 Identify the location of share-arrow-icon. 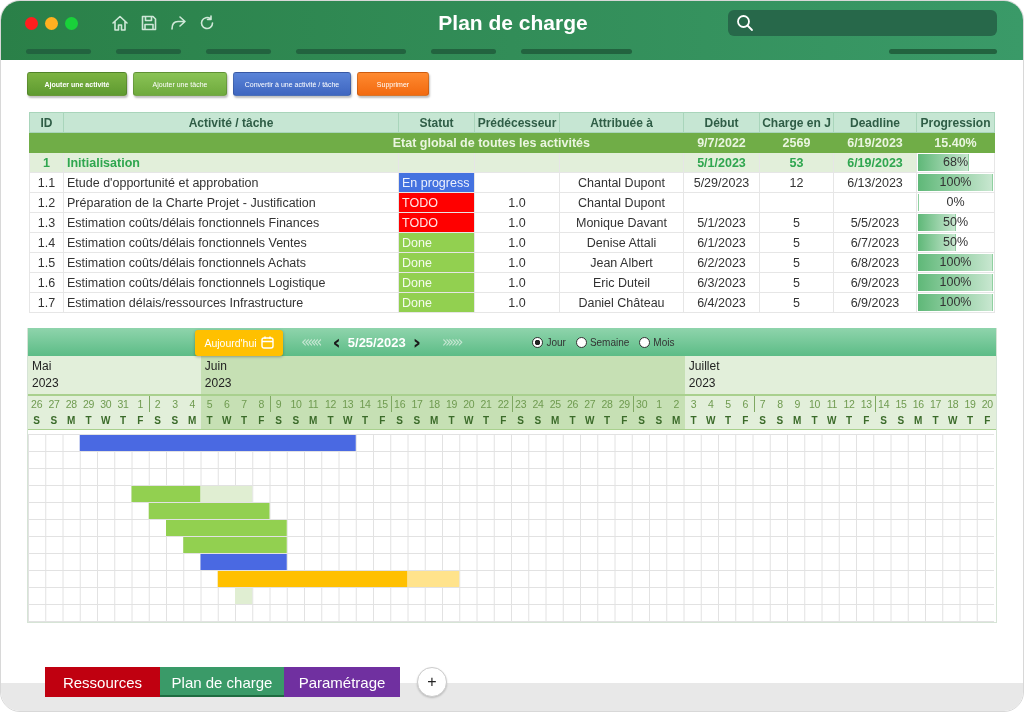
(178, 23).